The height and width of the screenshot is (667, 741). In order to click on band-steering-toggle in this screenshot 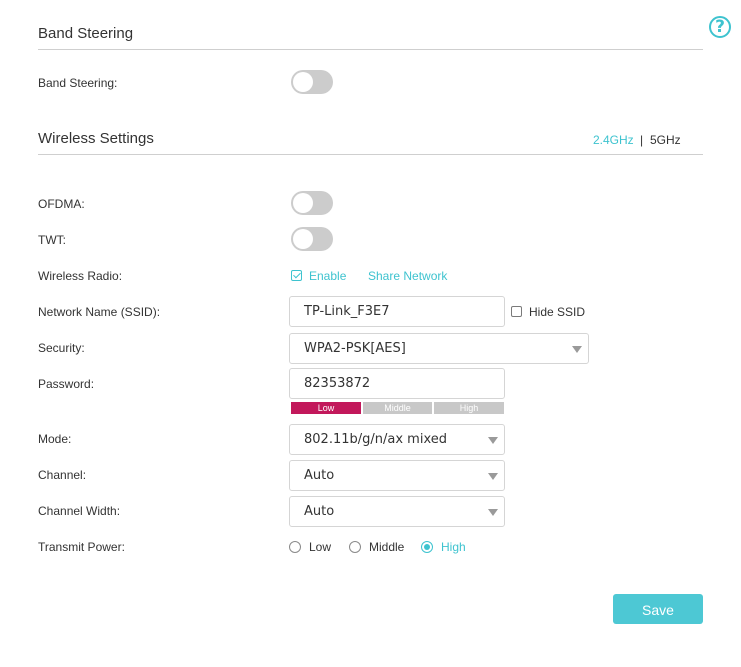, I will do `click(312, 82)`.